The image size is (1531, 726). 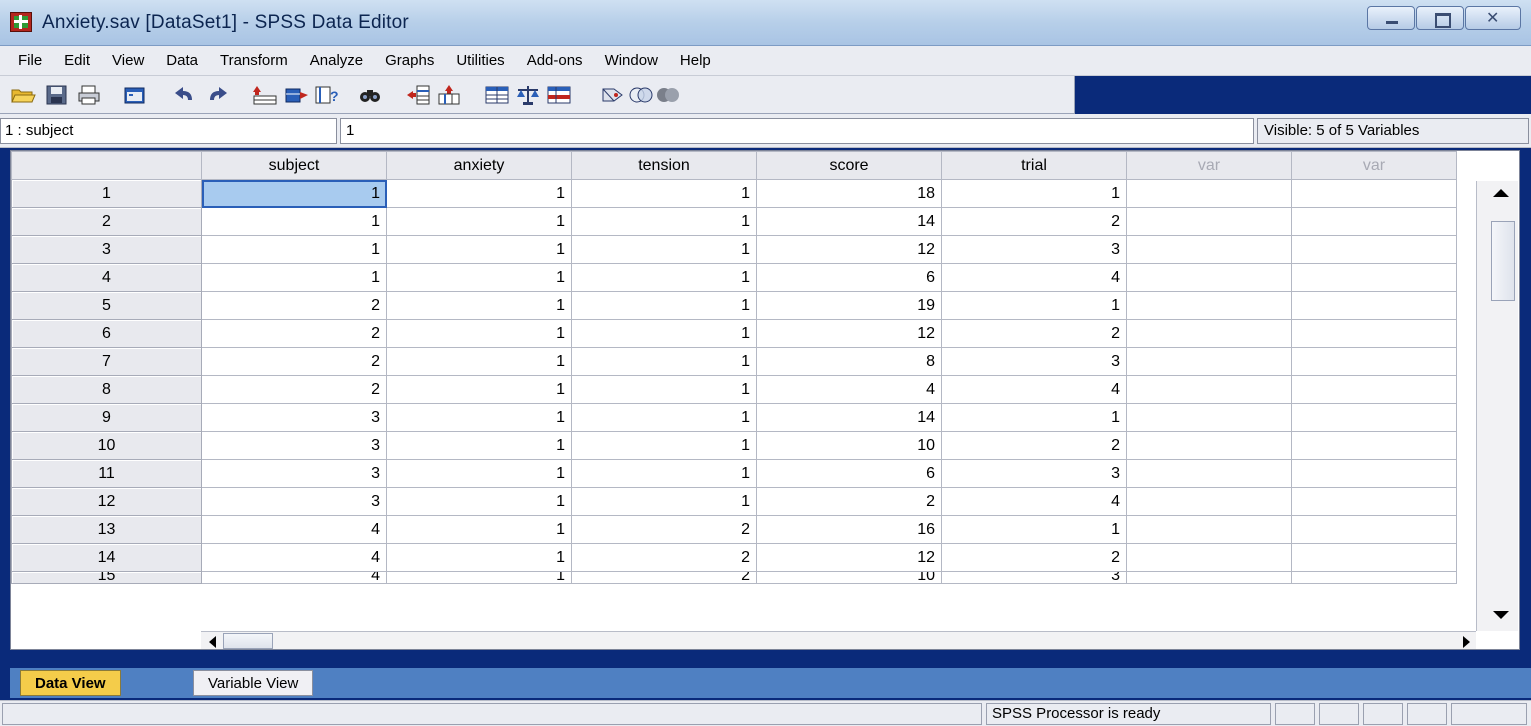 I want to click on insert-variable-icon, so click(x=449, y=95).